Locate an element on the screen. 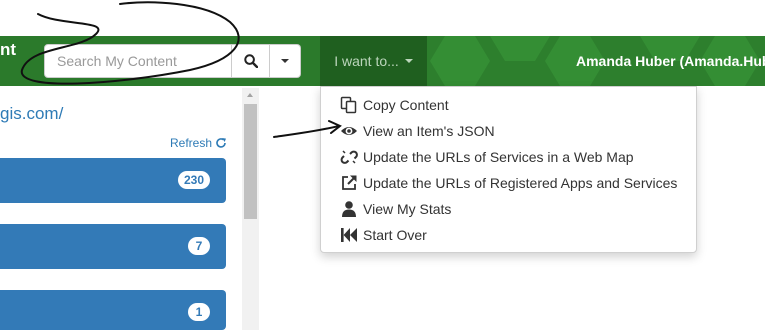 The image size is (765, 330). menu-item-label: View an Item's JSON is located at coordinates (429, 131).